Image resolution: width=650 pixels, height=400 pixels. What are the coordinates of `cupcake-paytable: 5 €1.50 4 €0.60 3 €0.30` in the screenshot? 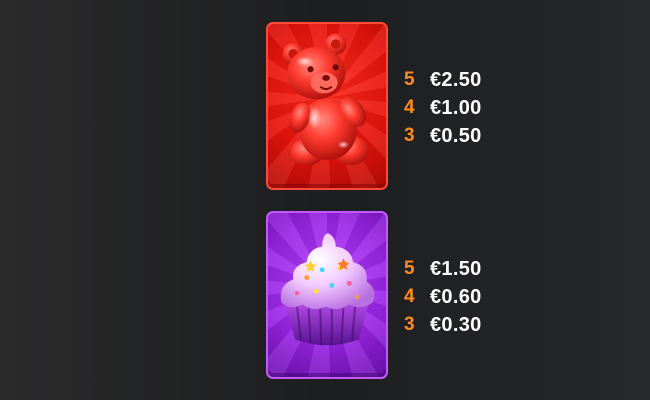 It's located at (459, 297).